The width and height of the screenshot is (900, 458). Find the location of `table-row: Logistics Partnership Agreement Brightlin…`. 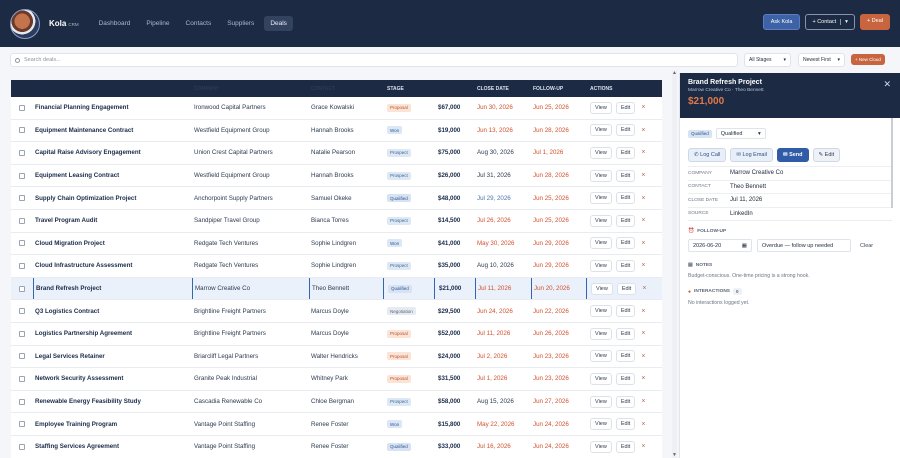

table-row: Logistics Partnership Agreement Brightlin… is located at coordinates (336, 334).